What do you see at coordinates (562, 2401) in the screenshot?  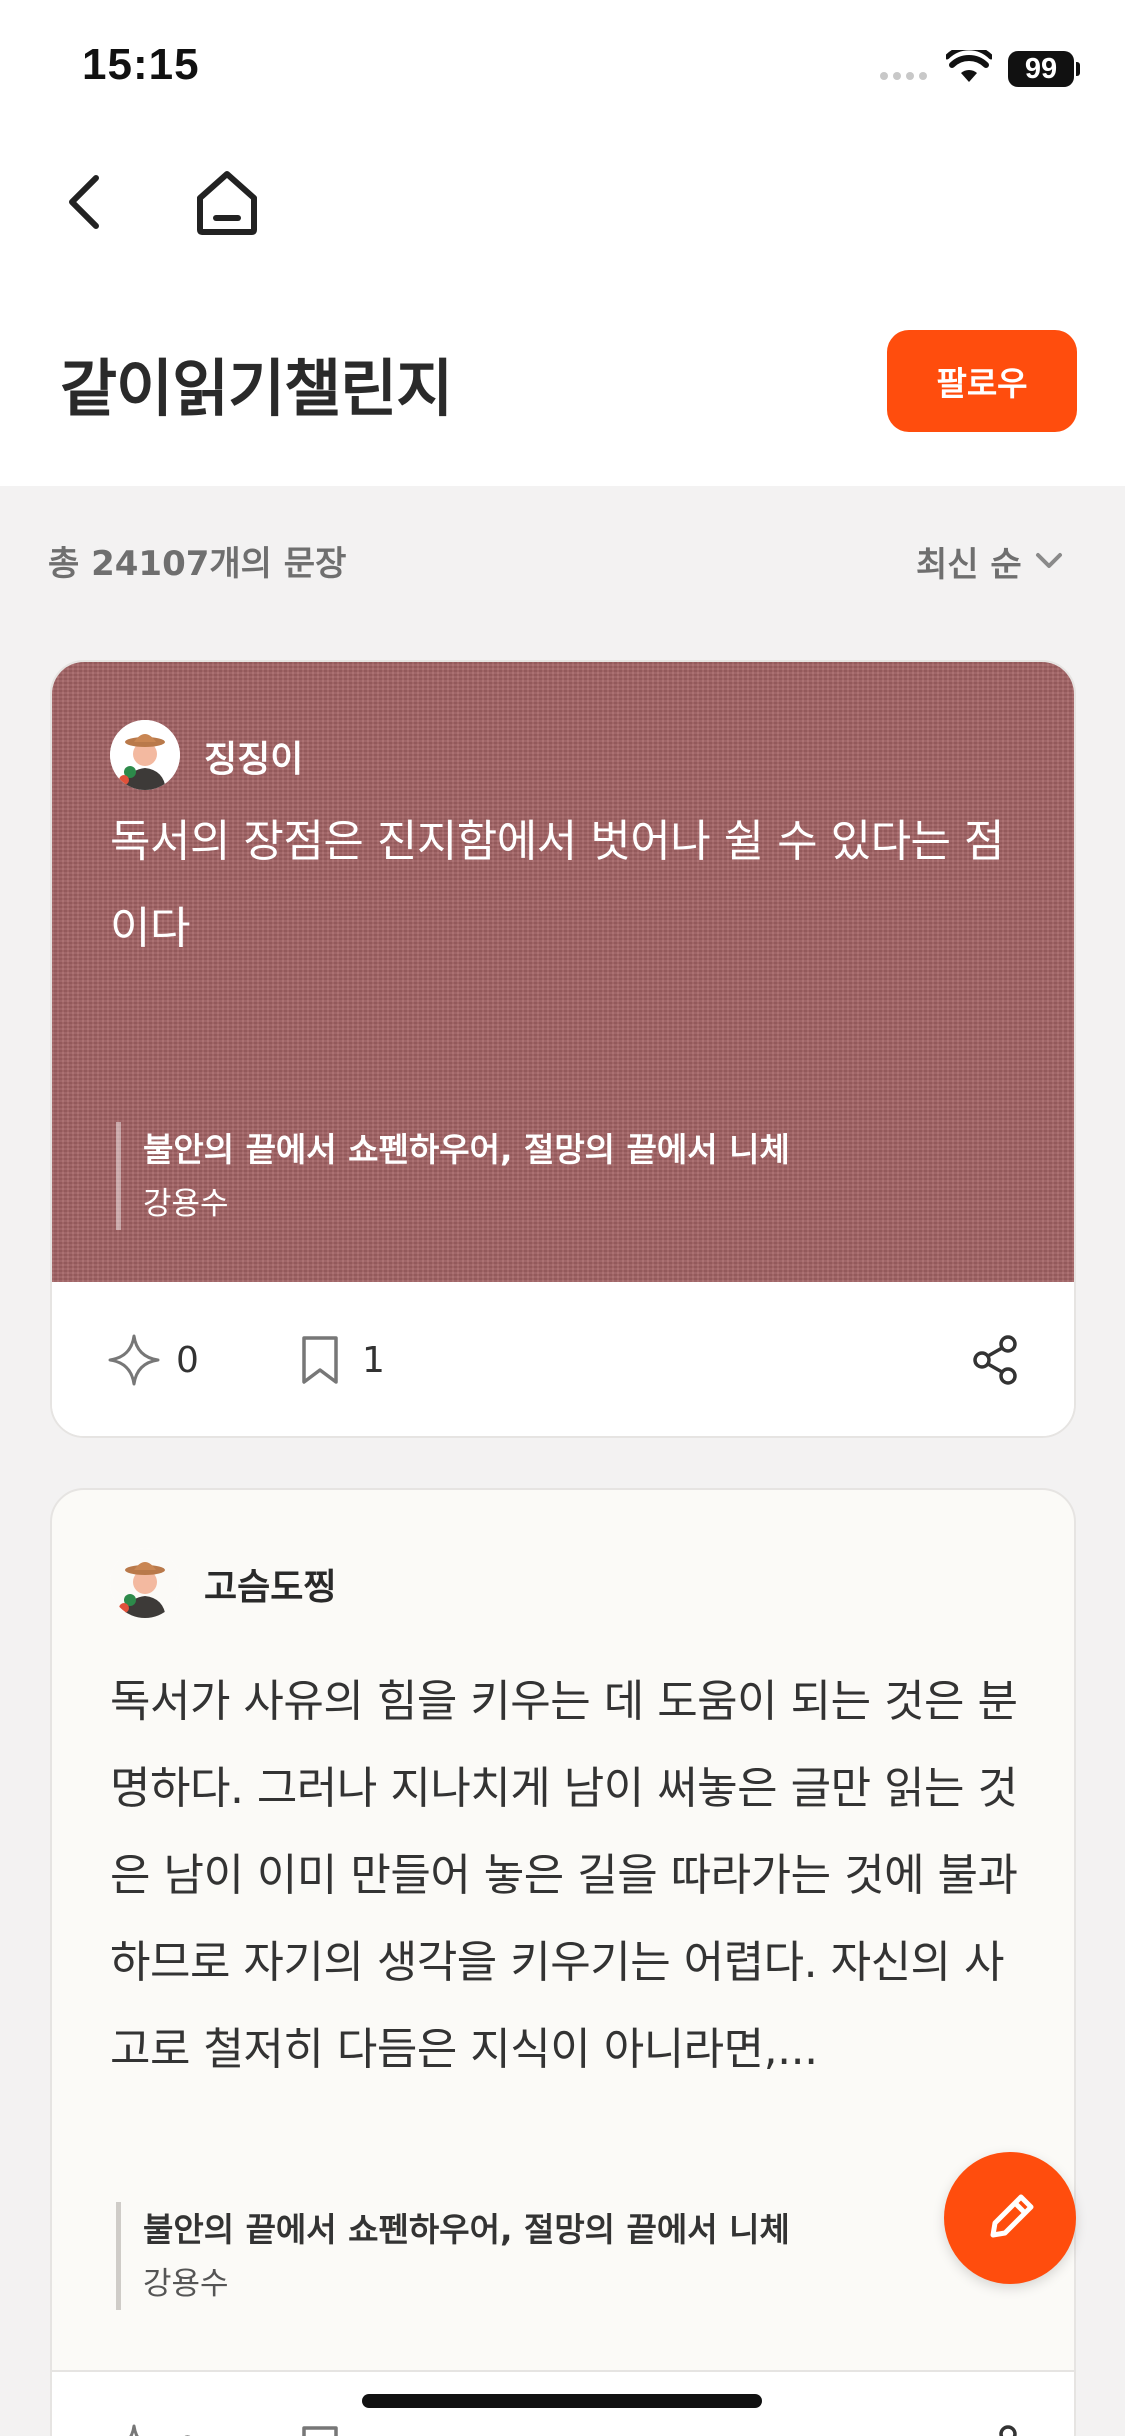 I see `home-indicator` at bounding box center [562, 2401].